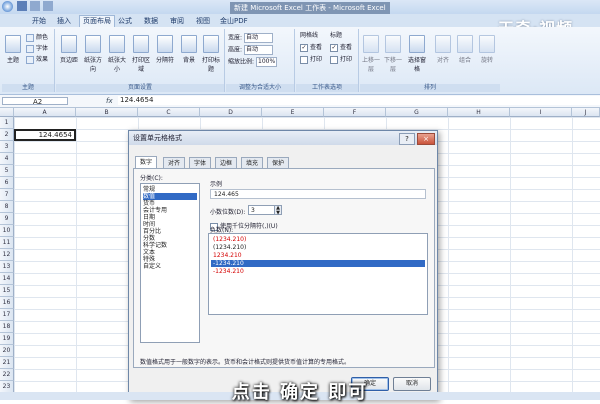 This screenshot has height=404, width=600. What do you see at coordinates (7, 291) in the screenshot?
I see `row-header: 15` at bounding box center [7, 291].